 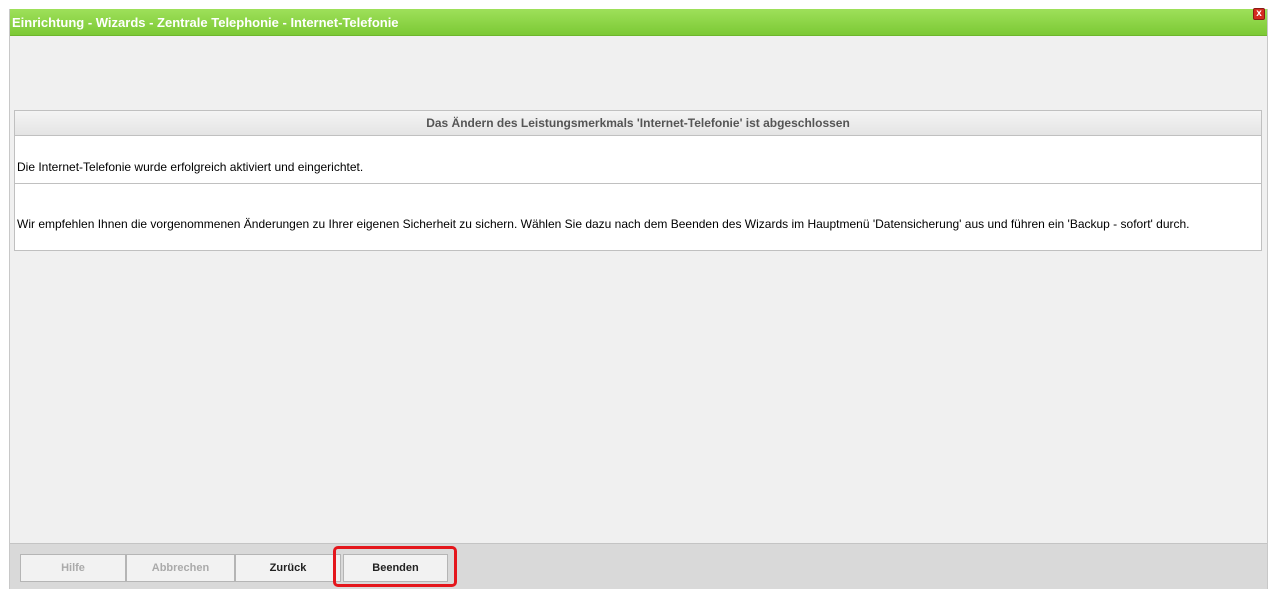 What do you see at coordinates (73, 568) in the screenshot?
I see `help-button: Hilfe` at bounding box center [73, 568].